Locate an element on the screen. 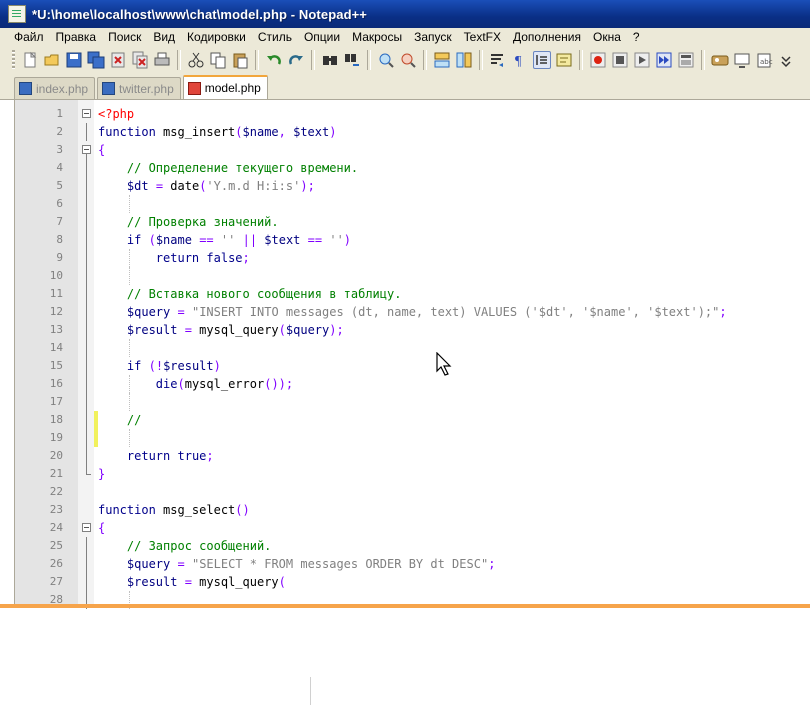  code-line: 2 function msg_insert($name, $text) is located at coordinates (405, 132).